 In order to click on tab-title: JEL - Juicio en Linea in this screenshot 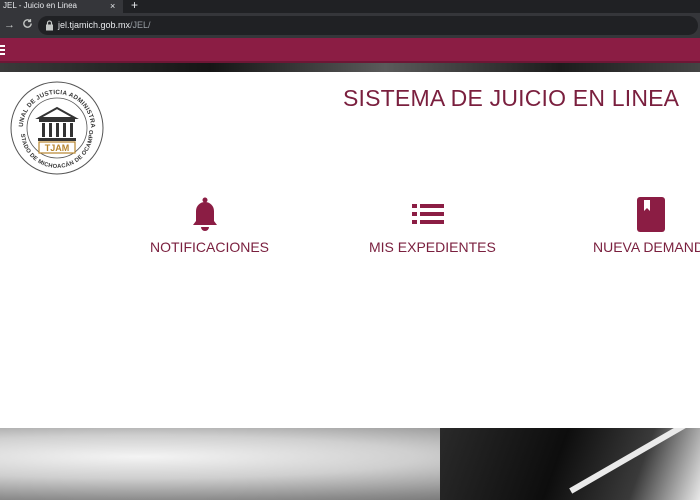, I will do `click(40, 5)`.